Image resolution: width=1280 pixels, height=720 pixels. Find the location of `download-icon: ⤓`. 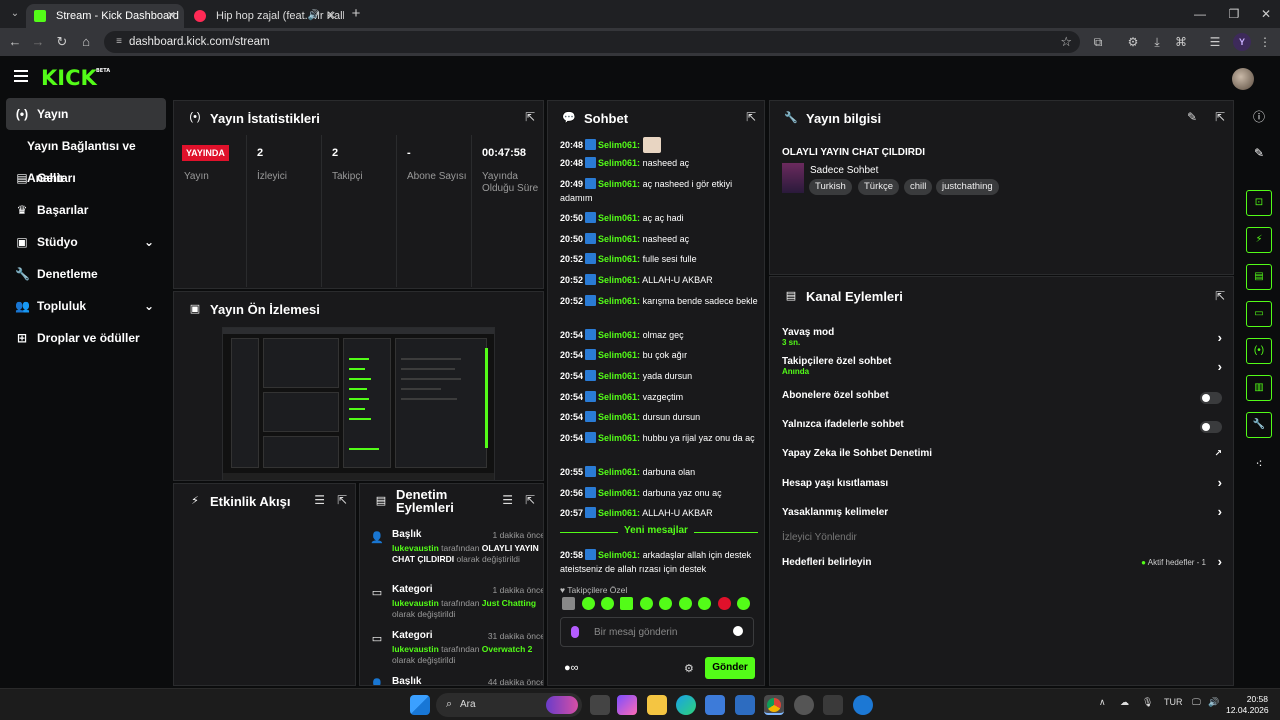

download-icon: ⤓ is located at coordinates (1157, 42).